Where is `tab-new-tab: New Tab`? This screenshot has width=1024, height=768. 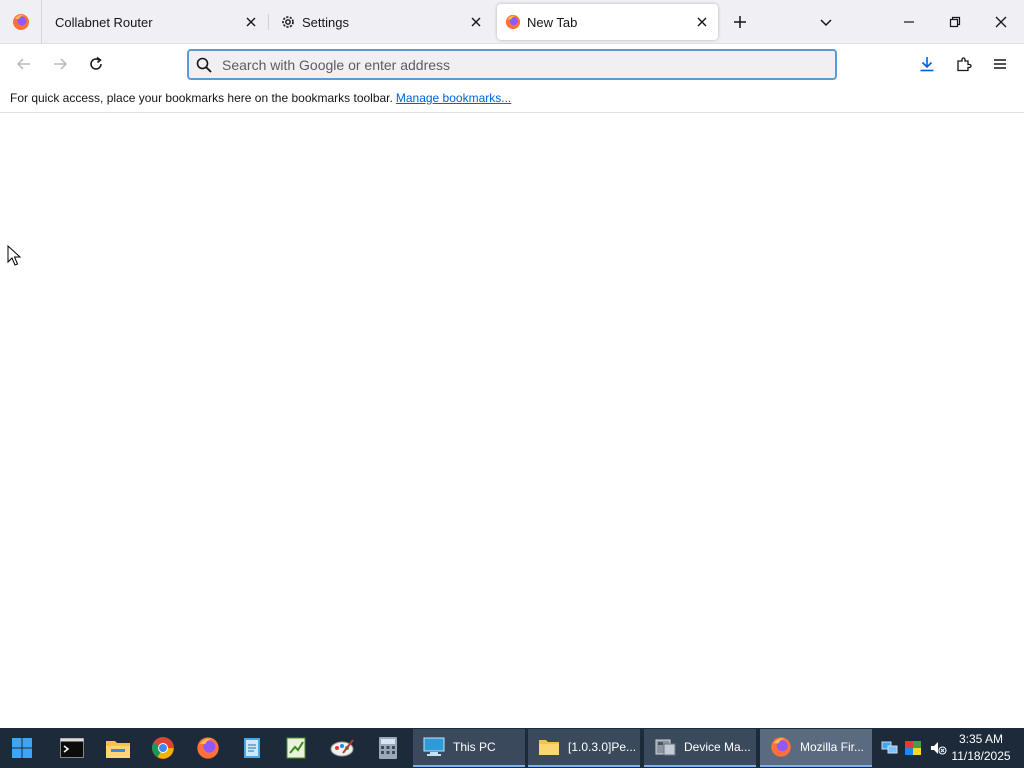
tab-new-tab: New Tab is located at coordinates (607, 22).